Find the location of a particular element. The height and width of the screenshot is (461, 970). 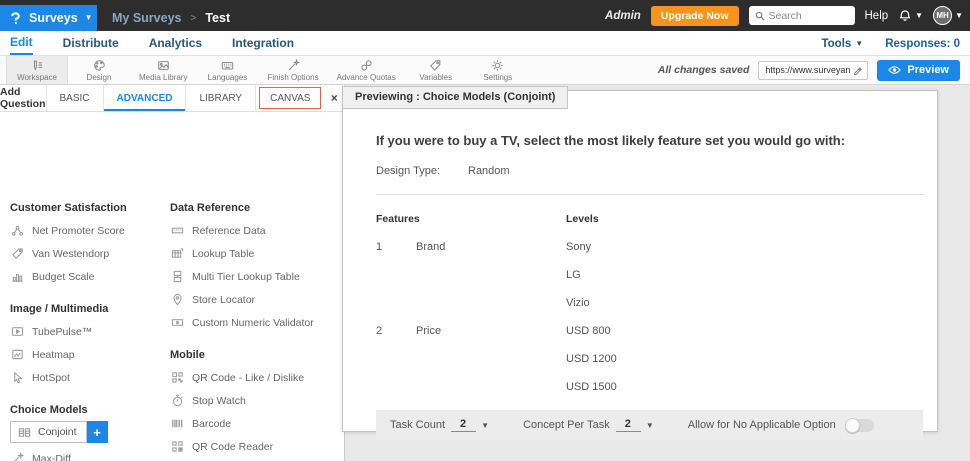

upgrade-now-button: Upgrade Now is located at coordinates (694, 15).